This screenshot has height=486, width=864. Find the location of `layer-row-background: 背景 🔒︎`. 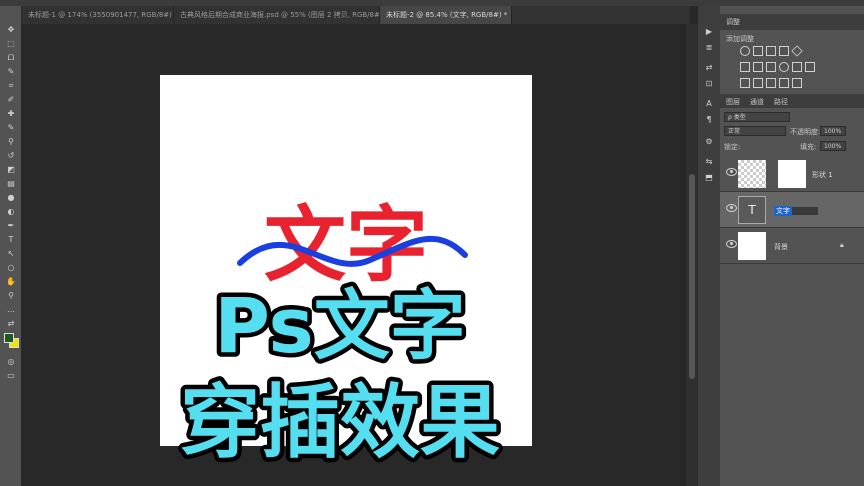

layer-row-background: 背景 🔒︎ is located at coordinates (792, 246).